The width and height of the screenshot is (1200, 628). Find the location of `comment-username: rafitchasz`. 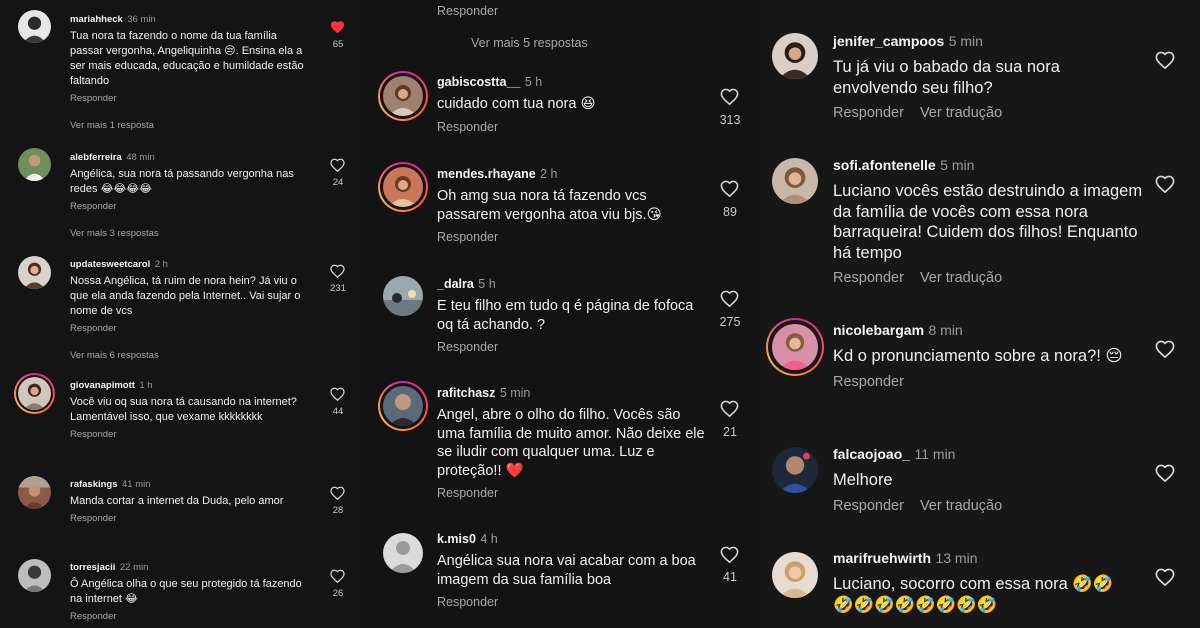

comment-username: rafitchasz is located at coordinates (466, 393).